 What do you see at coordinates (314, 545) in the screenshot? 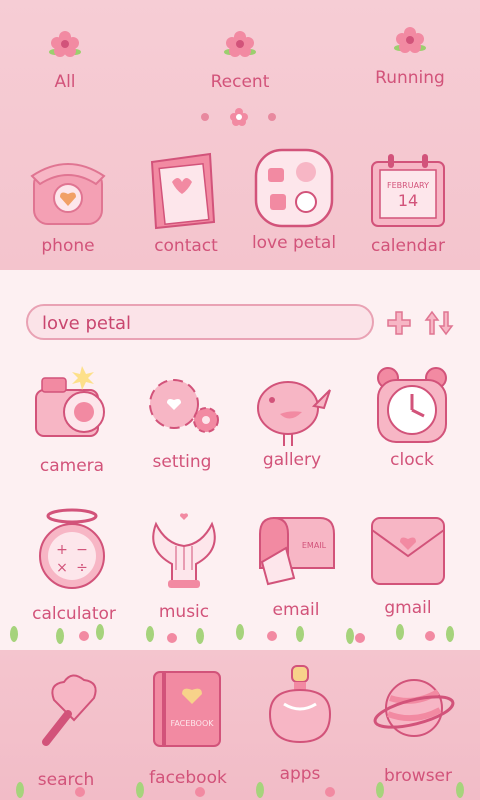
I see `email-icon-text: EMAIL` at bounding box center [314, 545].